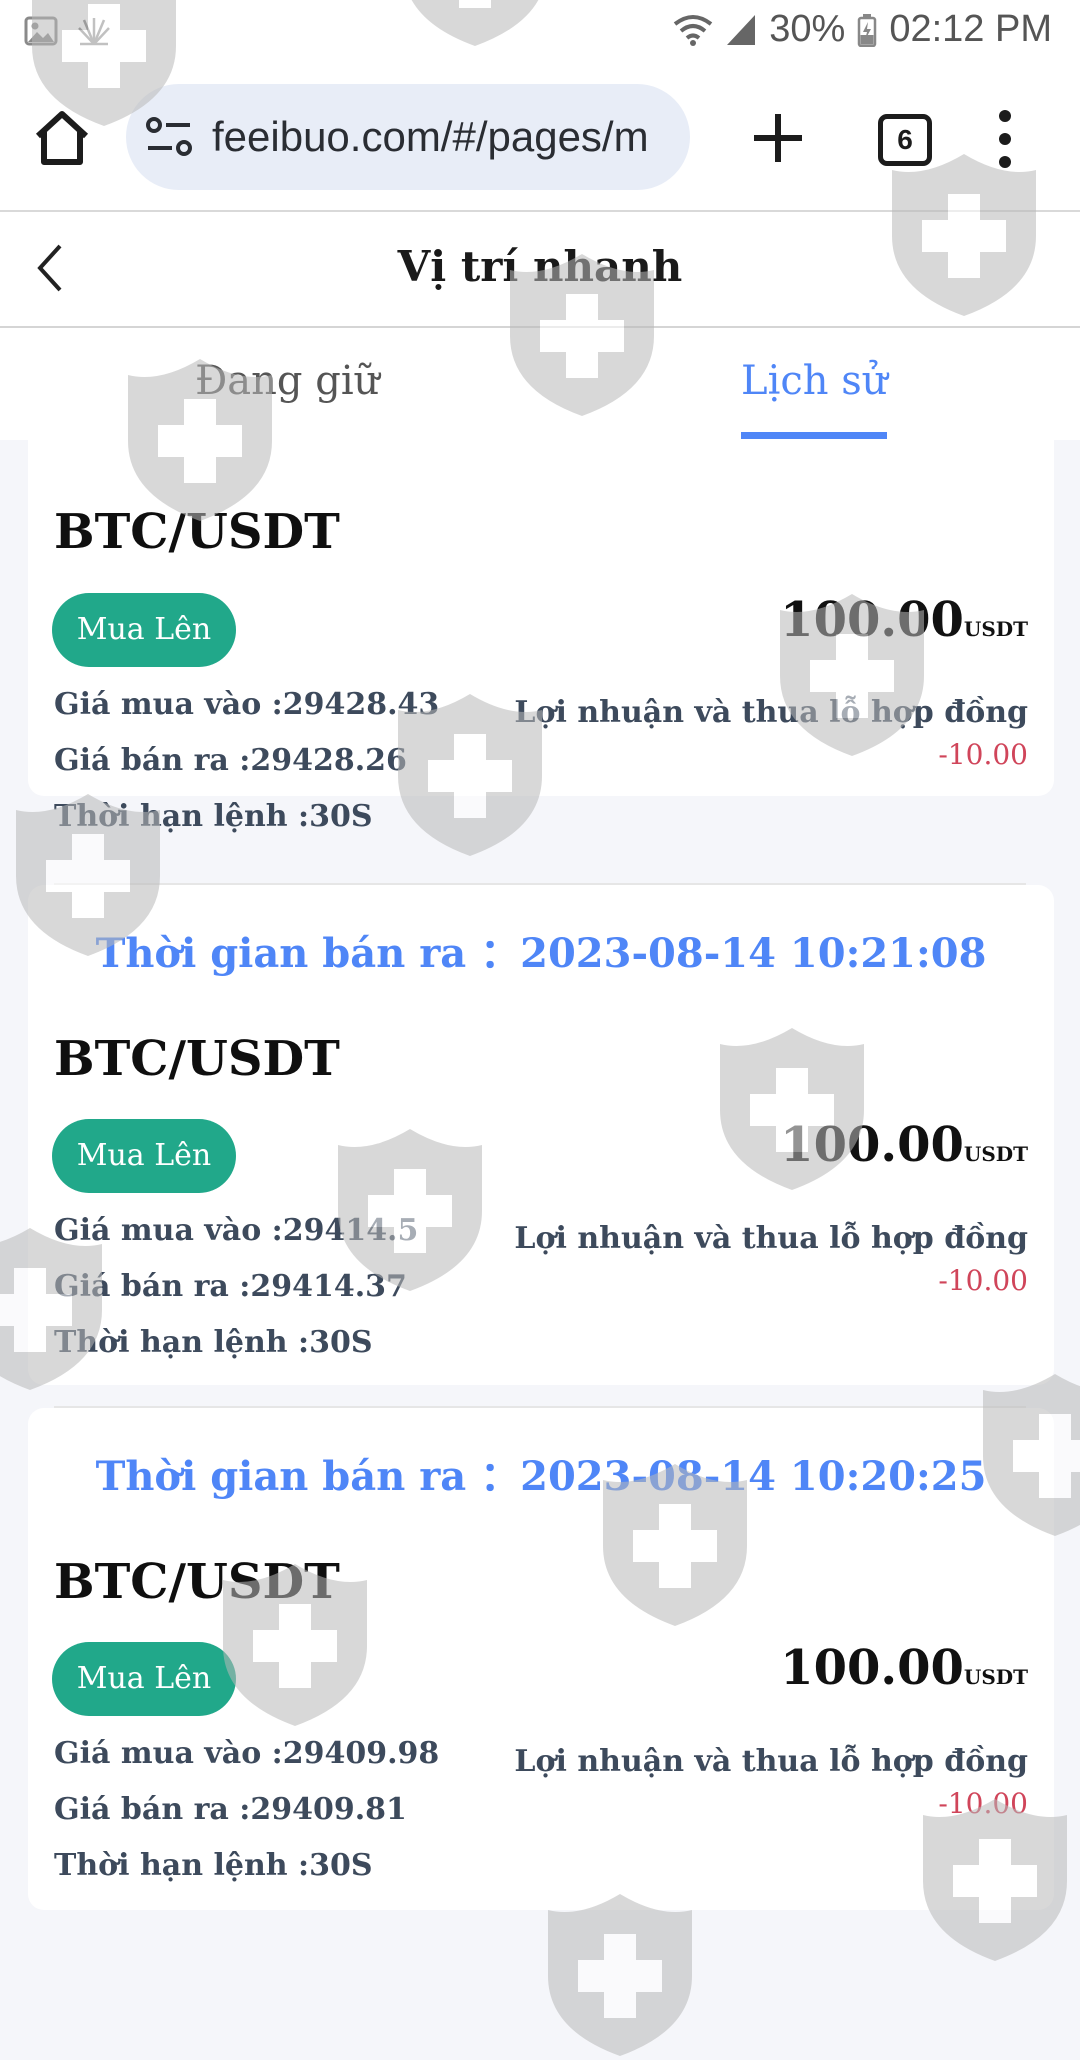  What do you see at coordinates (236, 1230) in the screenshot?
I see `buy-price: Giá mua vào :29414.5` at bounding box center [236, 1230].